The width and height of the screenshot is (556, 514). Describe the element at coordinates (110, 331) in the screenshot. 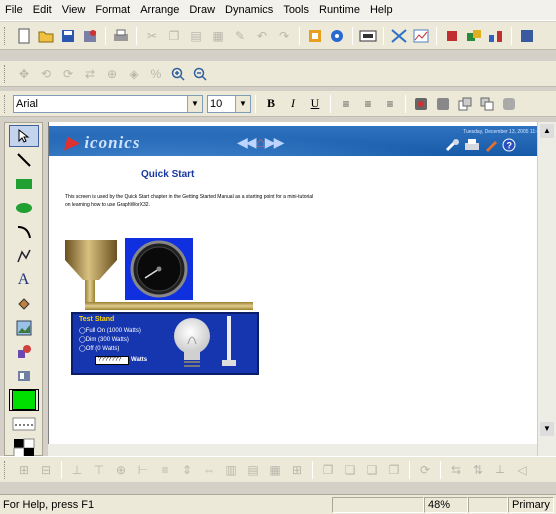

I see `radio-full-on: ◯Full On (1000 Watts)` at that location.